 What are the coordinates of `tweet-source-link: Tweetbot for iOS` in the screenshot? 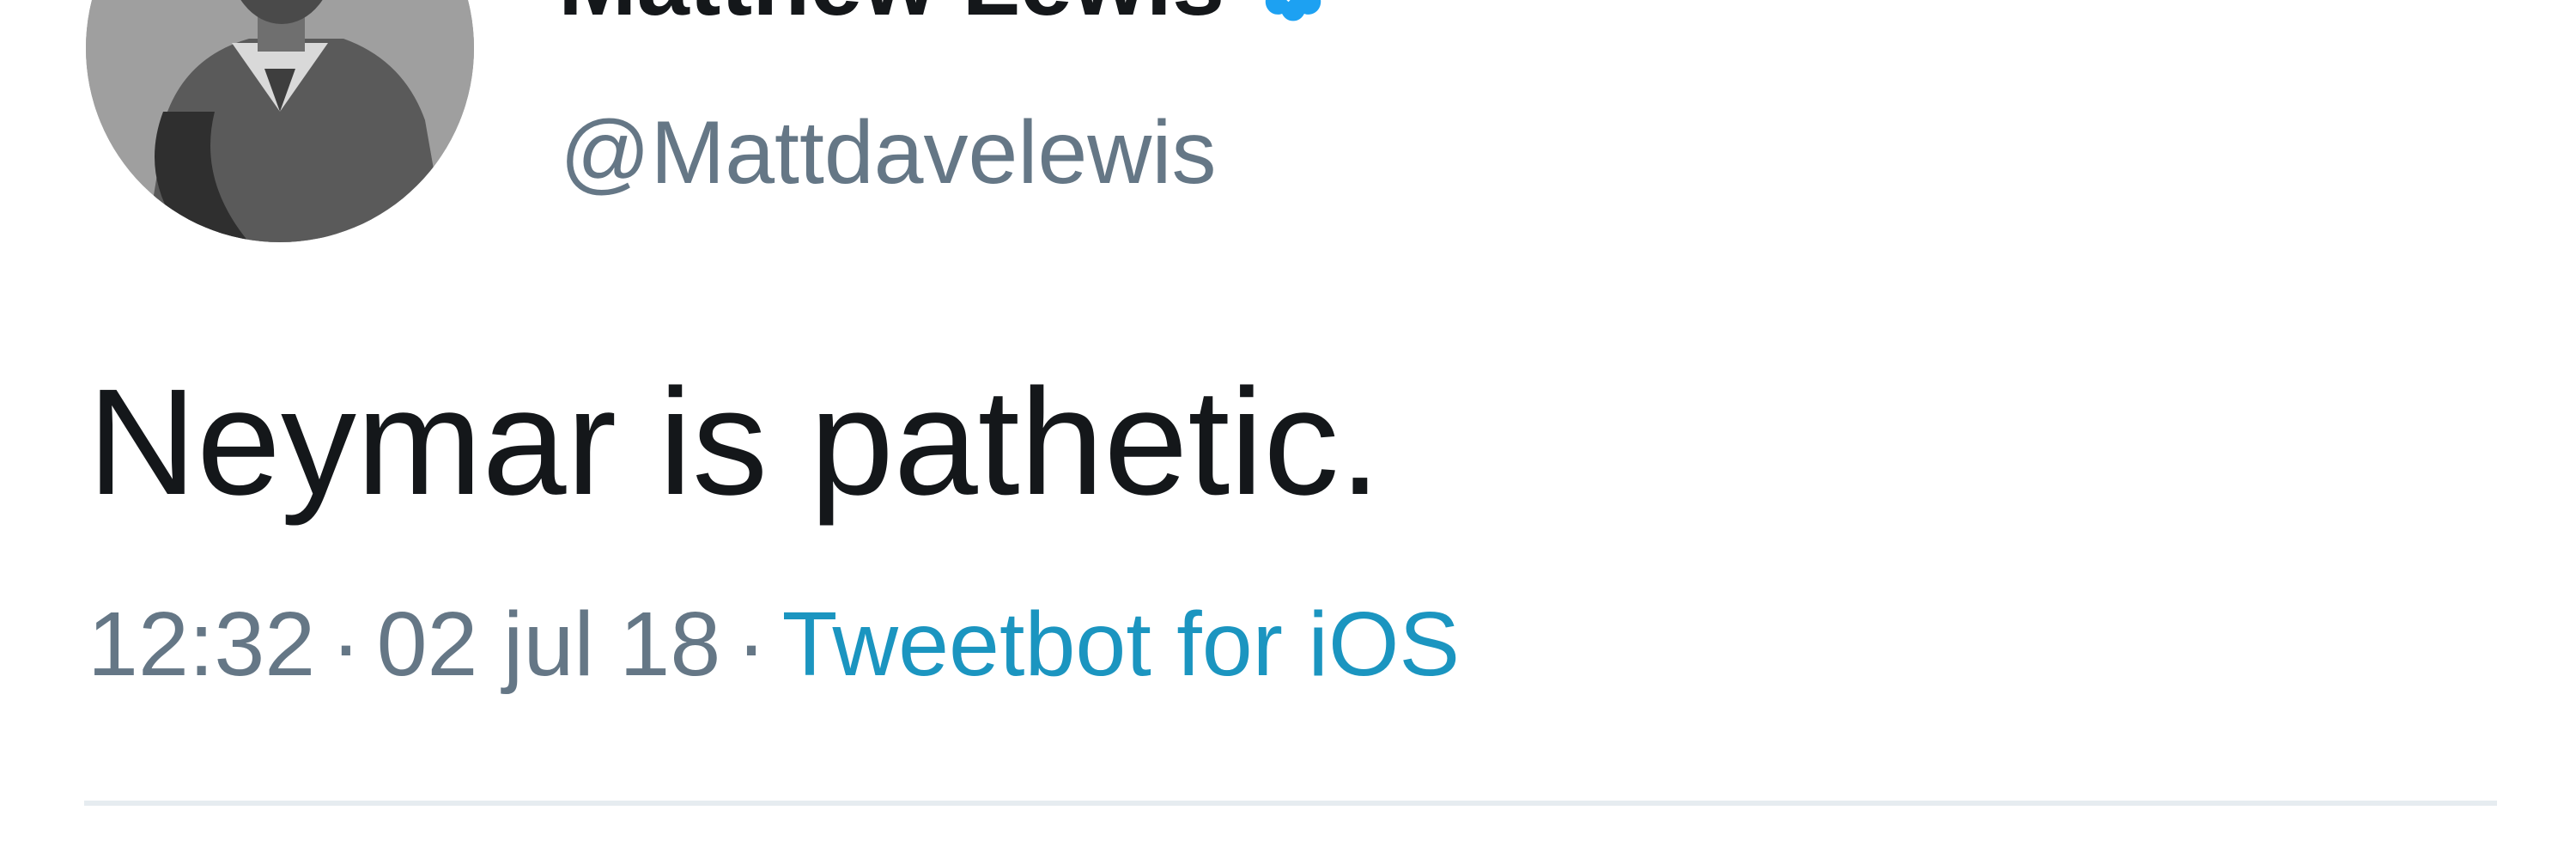 It's located at (1121, 644).